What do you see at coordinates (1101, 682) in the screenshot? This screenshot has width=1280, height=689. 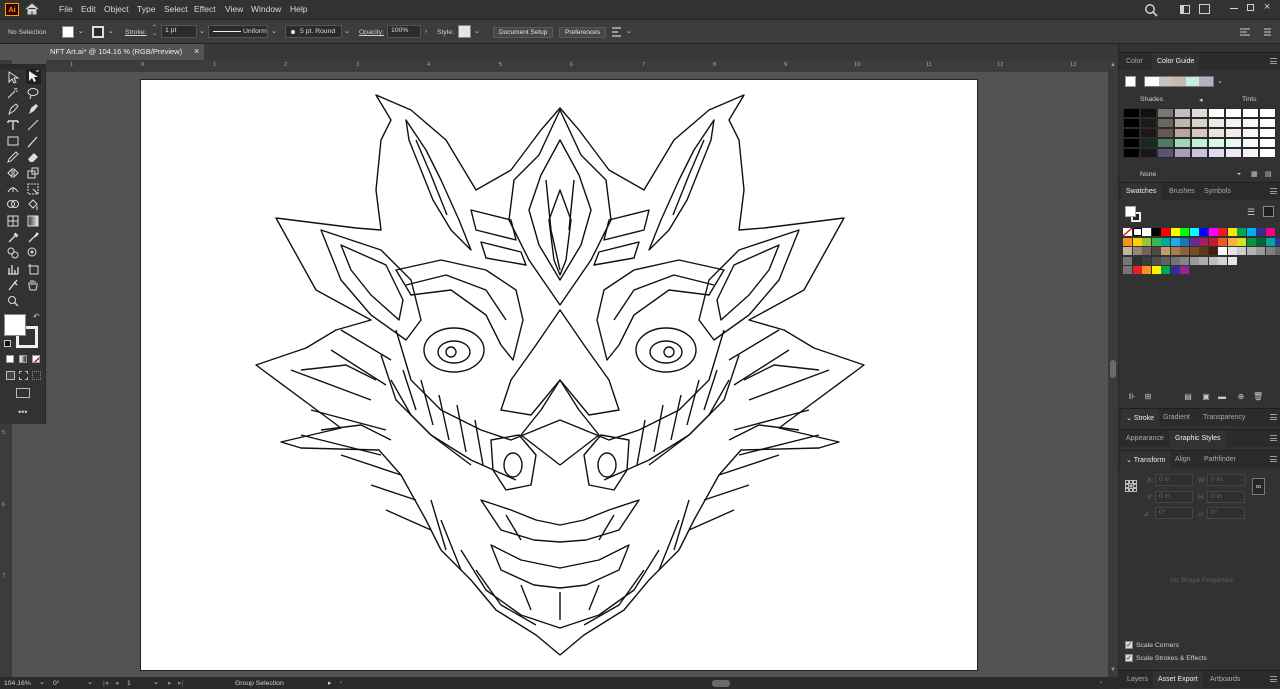 I see `scroll-right-arrow-icon: ›` at bounding box center [1101, 682].